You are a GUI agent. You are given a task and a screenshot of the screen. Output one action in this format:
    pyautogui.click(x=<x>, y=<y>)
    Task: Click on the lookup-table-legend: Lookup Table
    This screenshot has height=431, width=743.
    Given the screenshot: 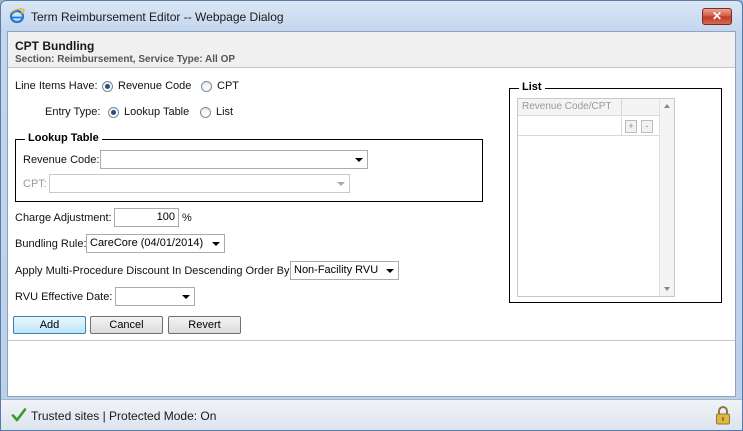 What is the action you would take?
    pyautogui.click(x=63, y=138)
    